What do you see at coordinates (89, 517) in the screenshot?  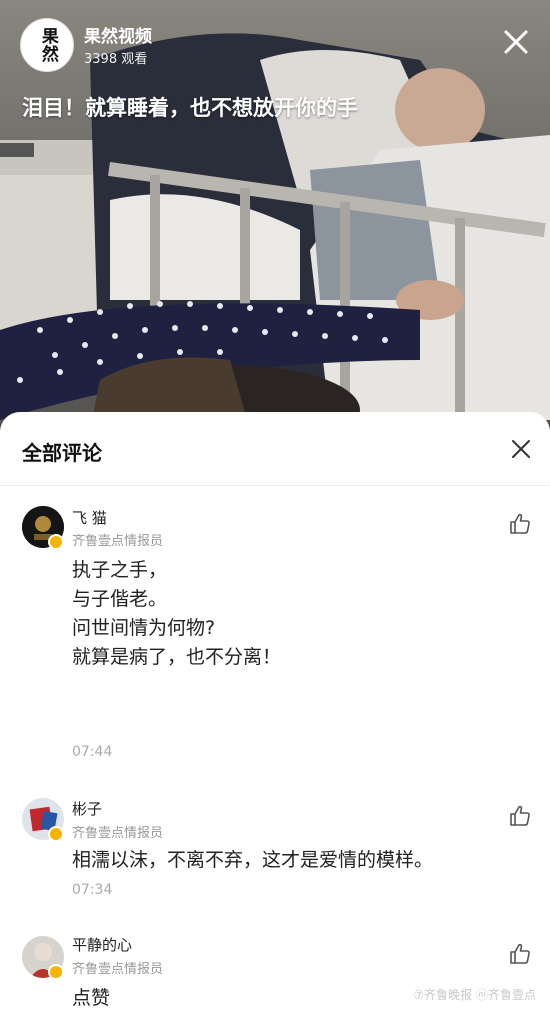 I see `comment-author: 飞 猫` at bounding box center [89, 517].